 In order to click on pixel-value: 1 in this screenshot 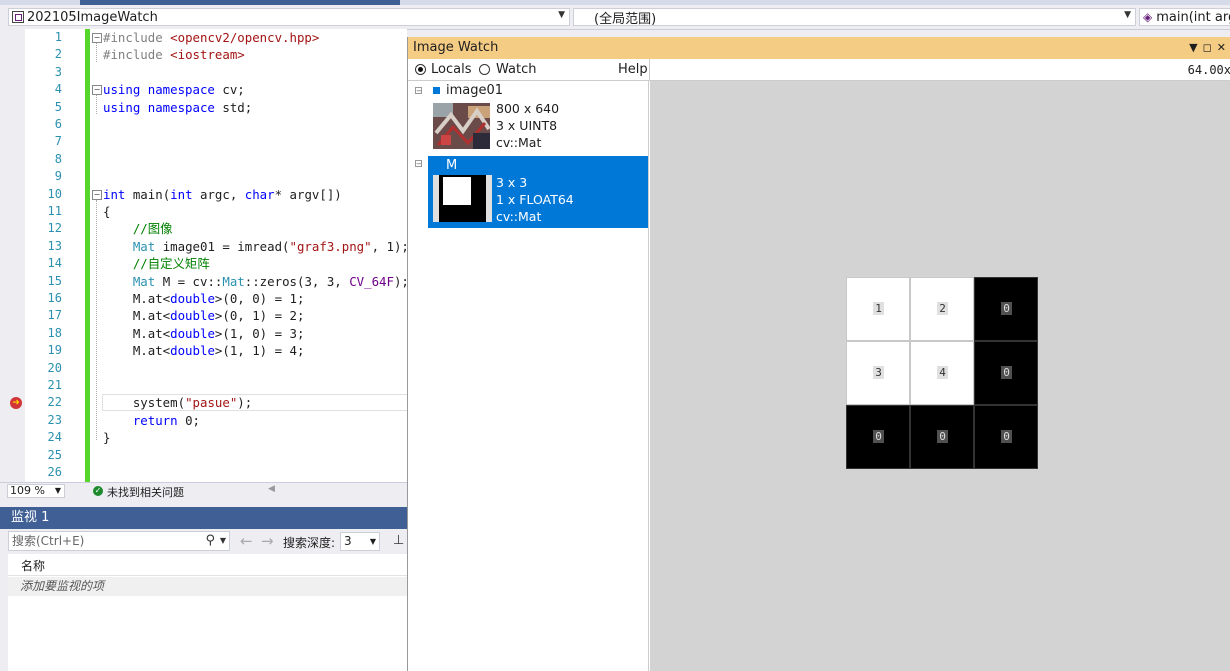, I will do `click(878, 308)`.